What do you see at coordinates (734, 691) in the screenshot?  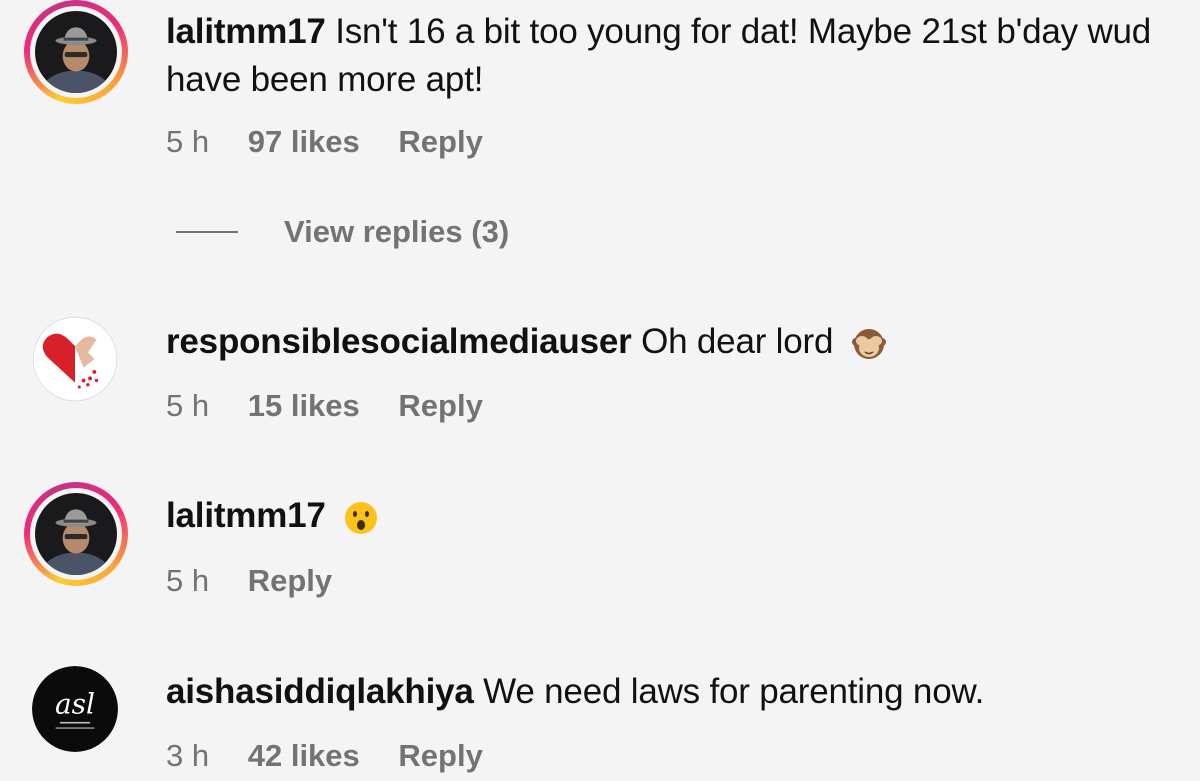 I see `comment-body: We need laws for parenting now.` at bounding box center [734, 691].